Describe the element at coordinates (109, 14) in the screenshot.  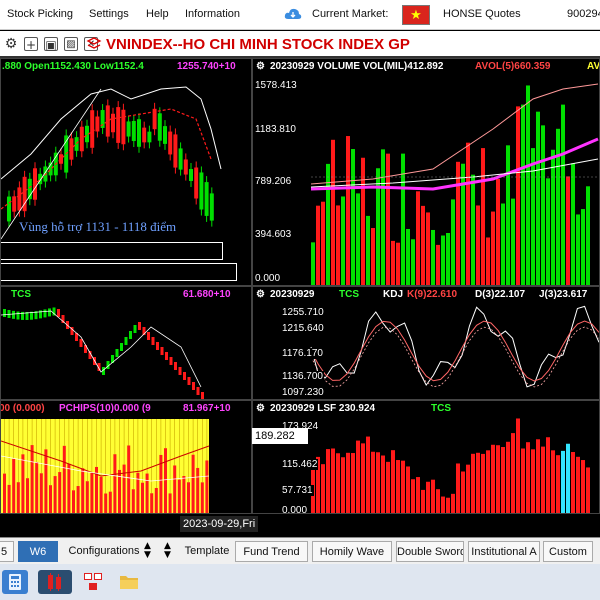
I see `menu-settings: Settings` at that location.